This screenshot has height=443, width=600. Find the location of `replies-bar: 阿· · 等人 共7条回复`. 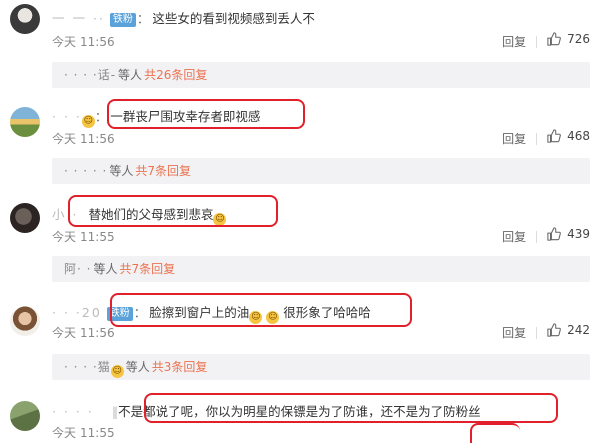

replies-bar: 阿· · 等人 共7条回复 is located at coordinates (321, 269).